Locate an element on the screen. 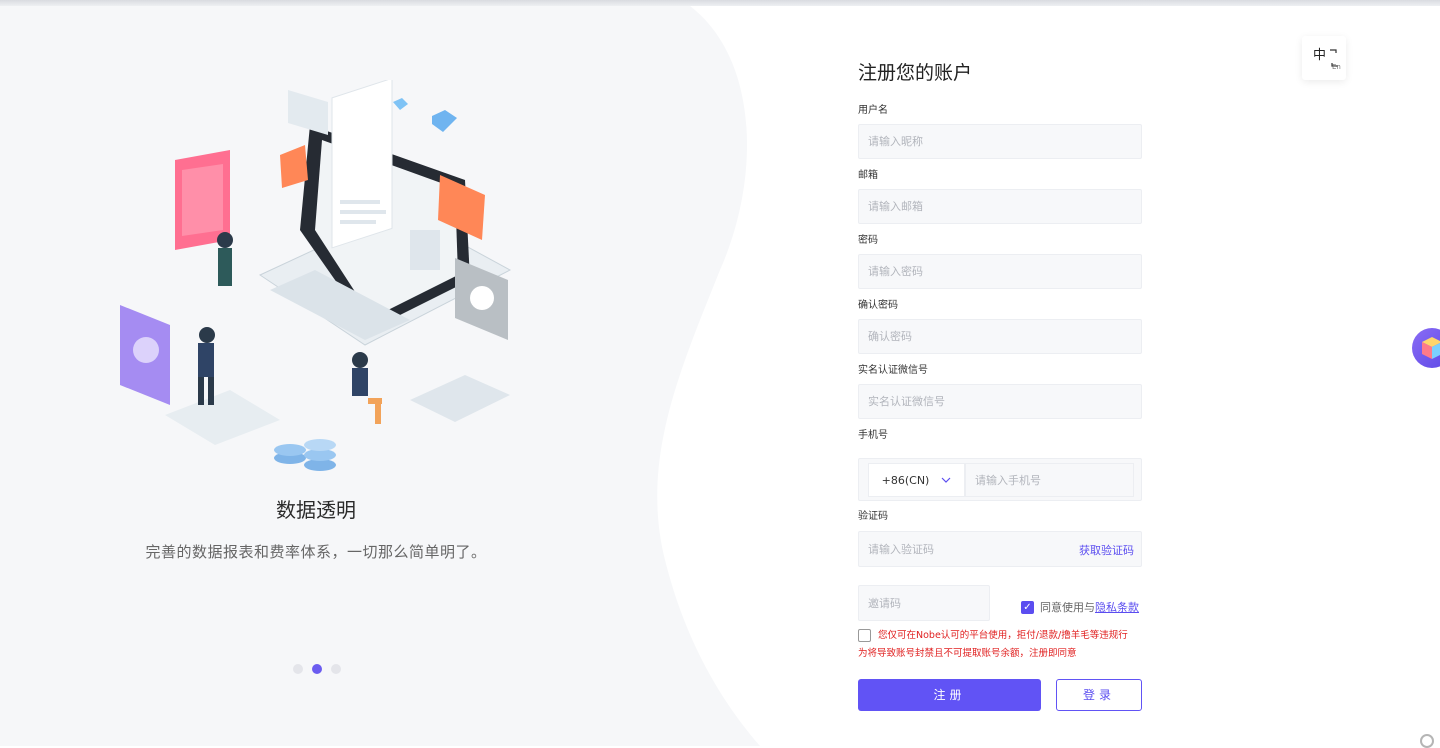  chevron-down-icon is located at coordinates (946, 480).